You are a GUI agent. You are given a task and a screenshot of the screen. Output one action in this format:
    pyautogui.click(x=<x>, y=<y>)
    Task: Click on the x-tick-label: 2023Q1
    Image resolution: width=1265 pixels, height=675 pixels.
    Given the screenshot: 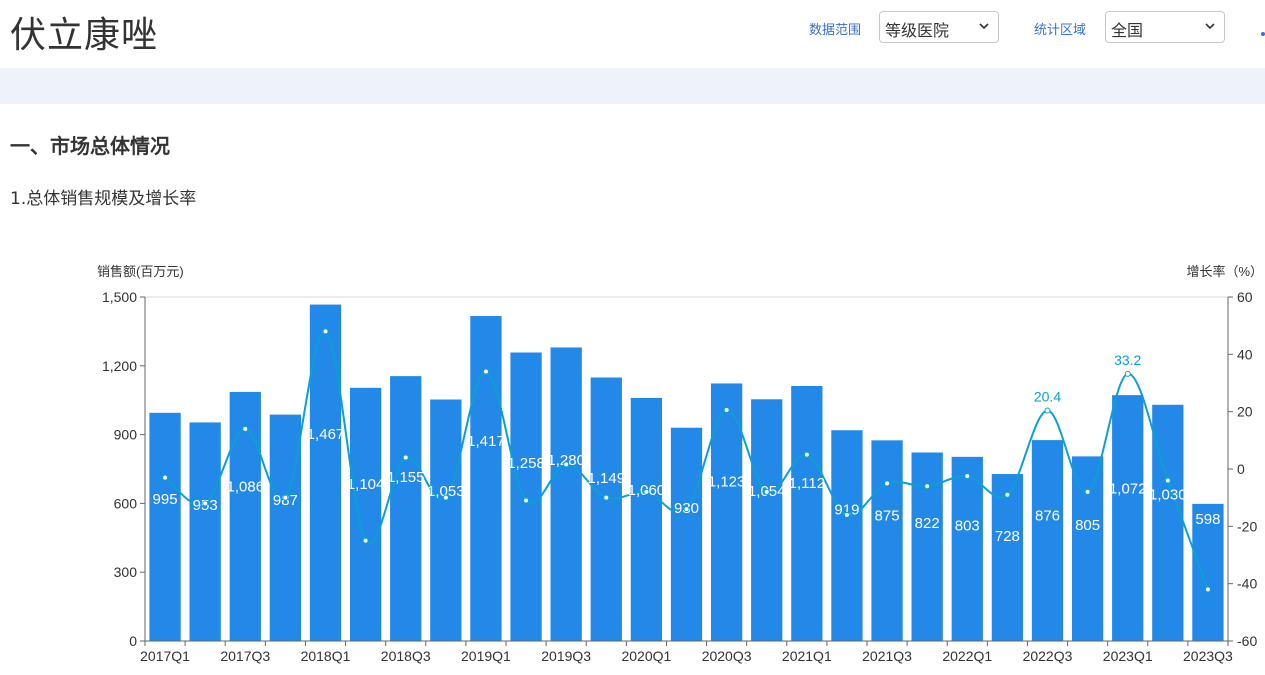 What is the action you would take?
    pyautogui.click(x=1128, y=656)
    